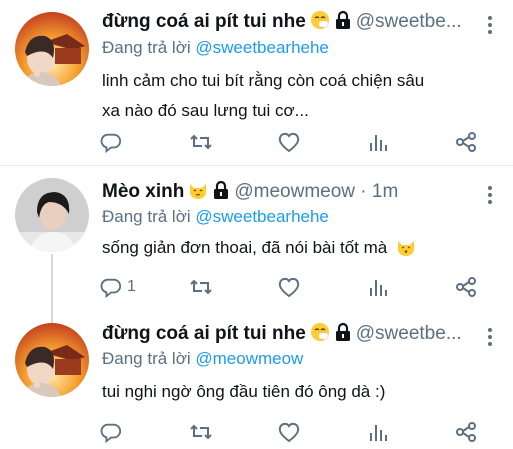 Image resolution: width=513 pixels, height=449 pixels. I want to click on action-bar: 1, so click(256, 287).